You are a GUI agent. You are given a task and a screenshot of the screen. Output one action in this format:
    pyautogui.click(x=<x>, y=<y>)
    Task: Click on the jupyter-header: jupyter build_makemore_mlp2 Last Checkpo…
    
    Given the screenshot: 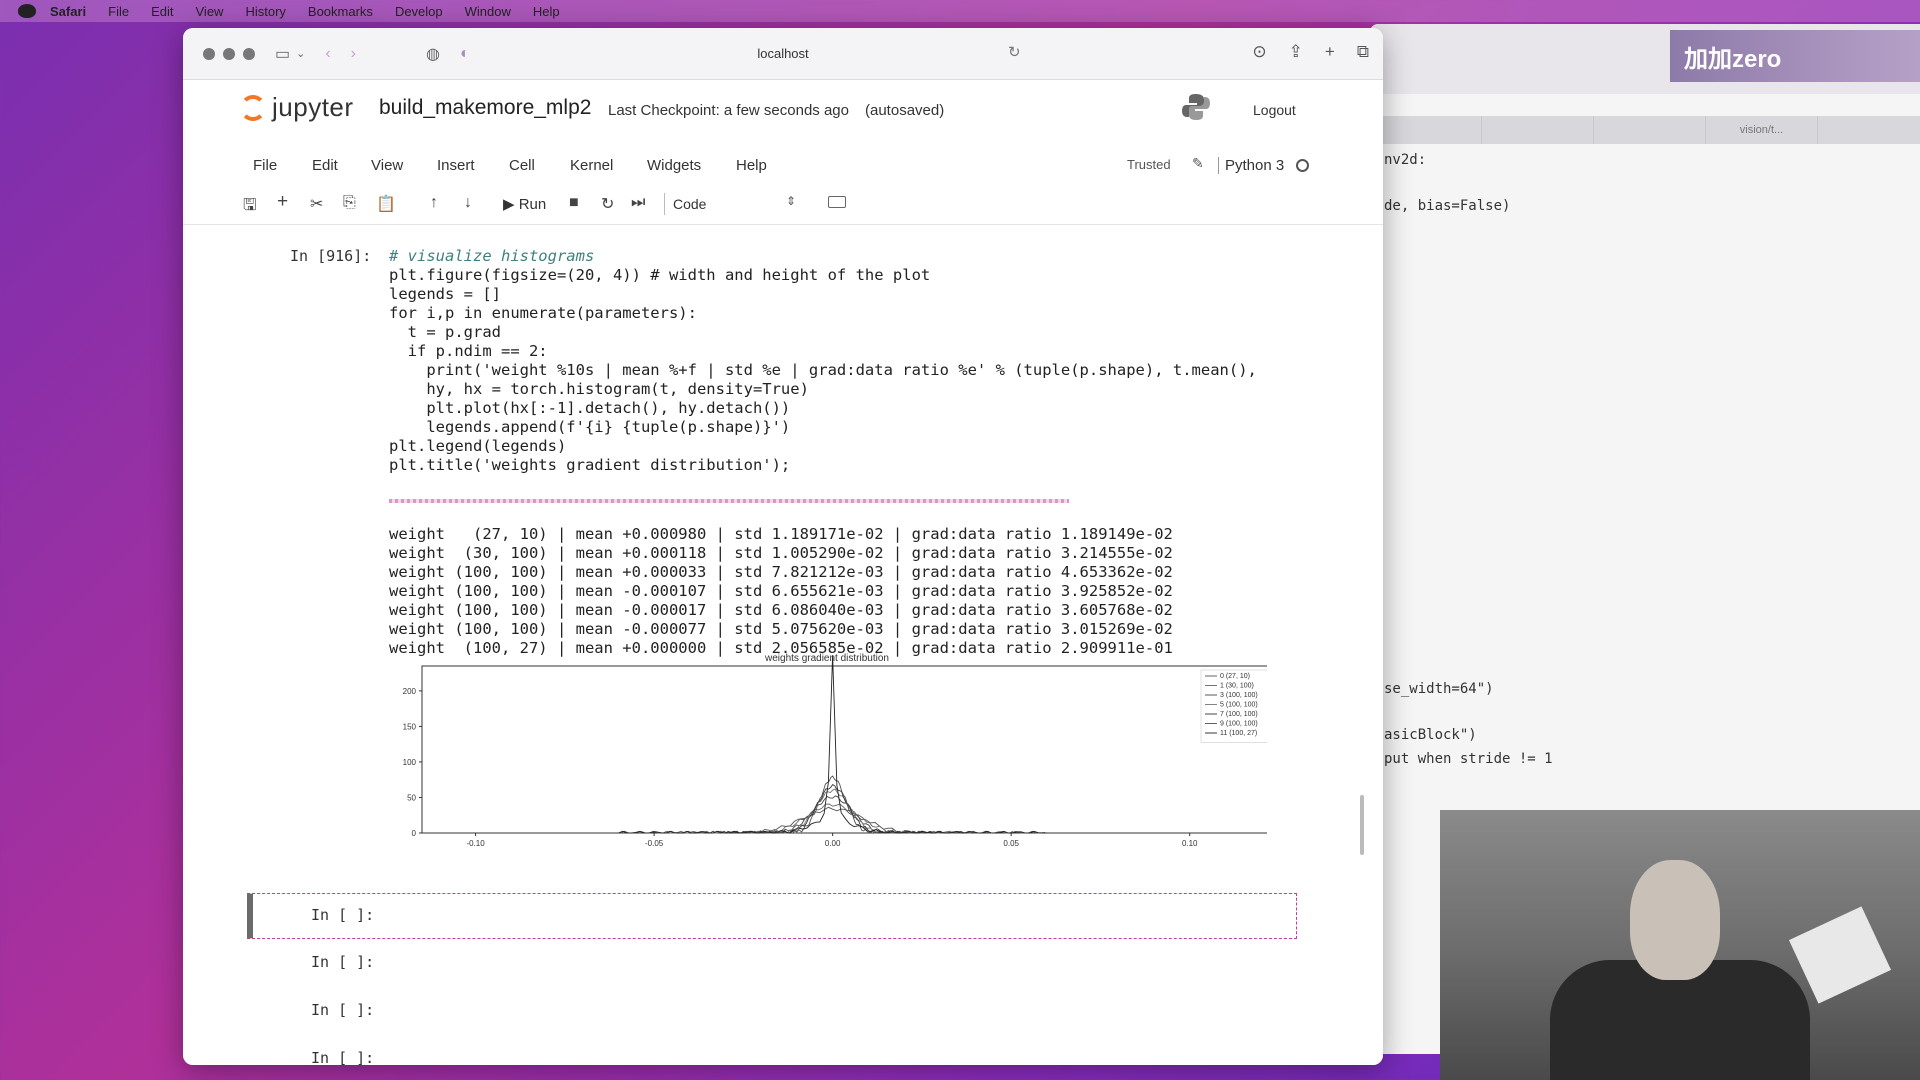 What is the action you would take?
    pyautogui.click(x=783, y=112)
    